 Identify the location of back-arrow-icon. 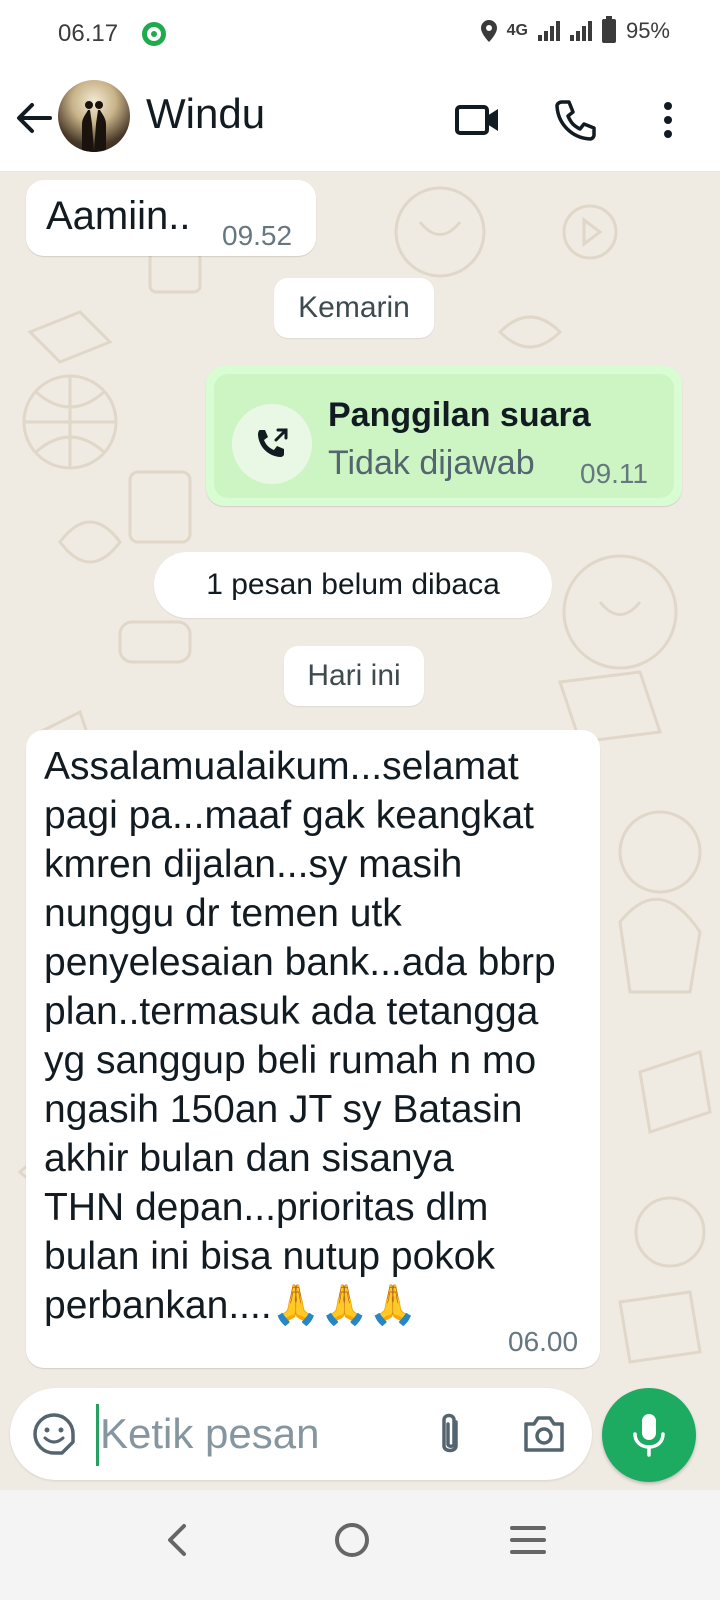
(34, 118).